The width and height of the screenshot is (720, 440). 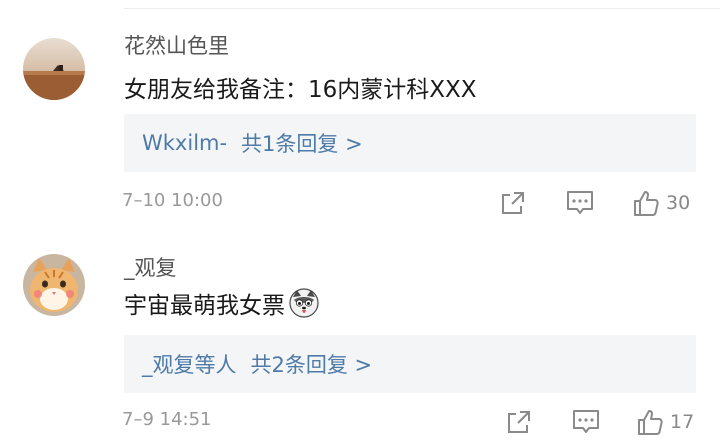 What do you see at coordinates (410, 422) in the screenshot?
I see `comment-meta-row: 7–9 14:51 17` at bounding box center [410, 422].